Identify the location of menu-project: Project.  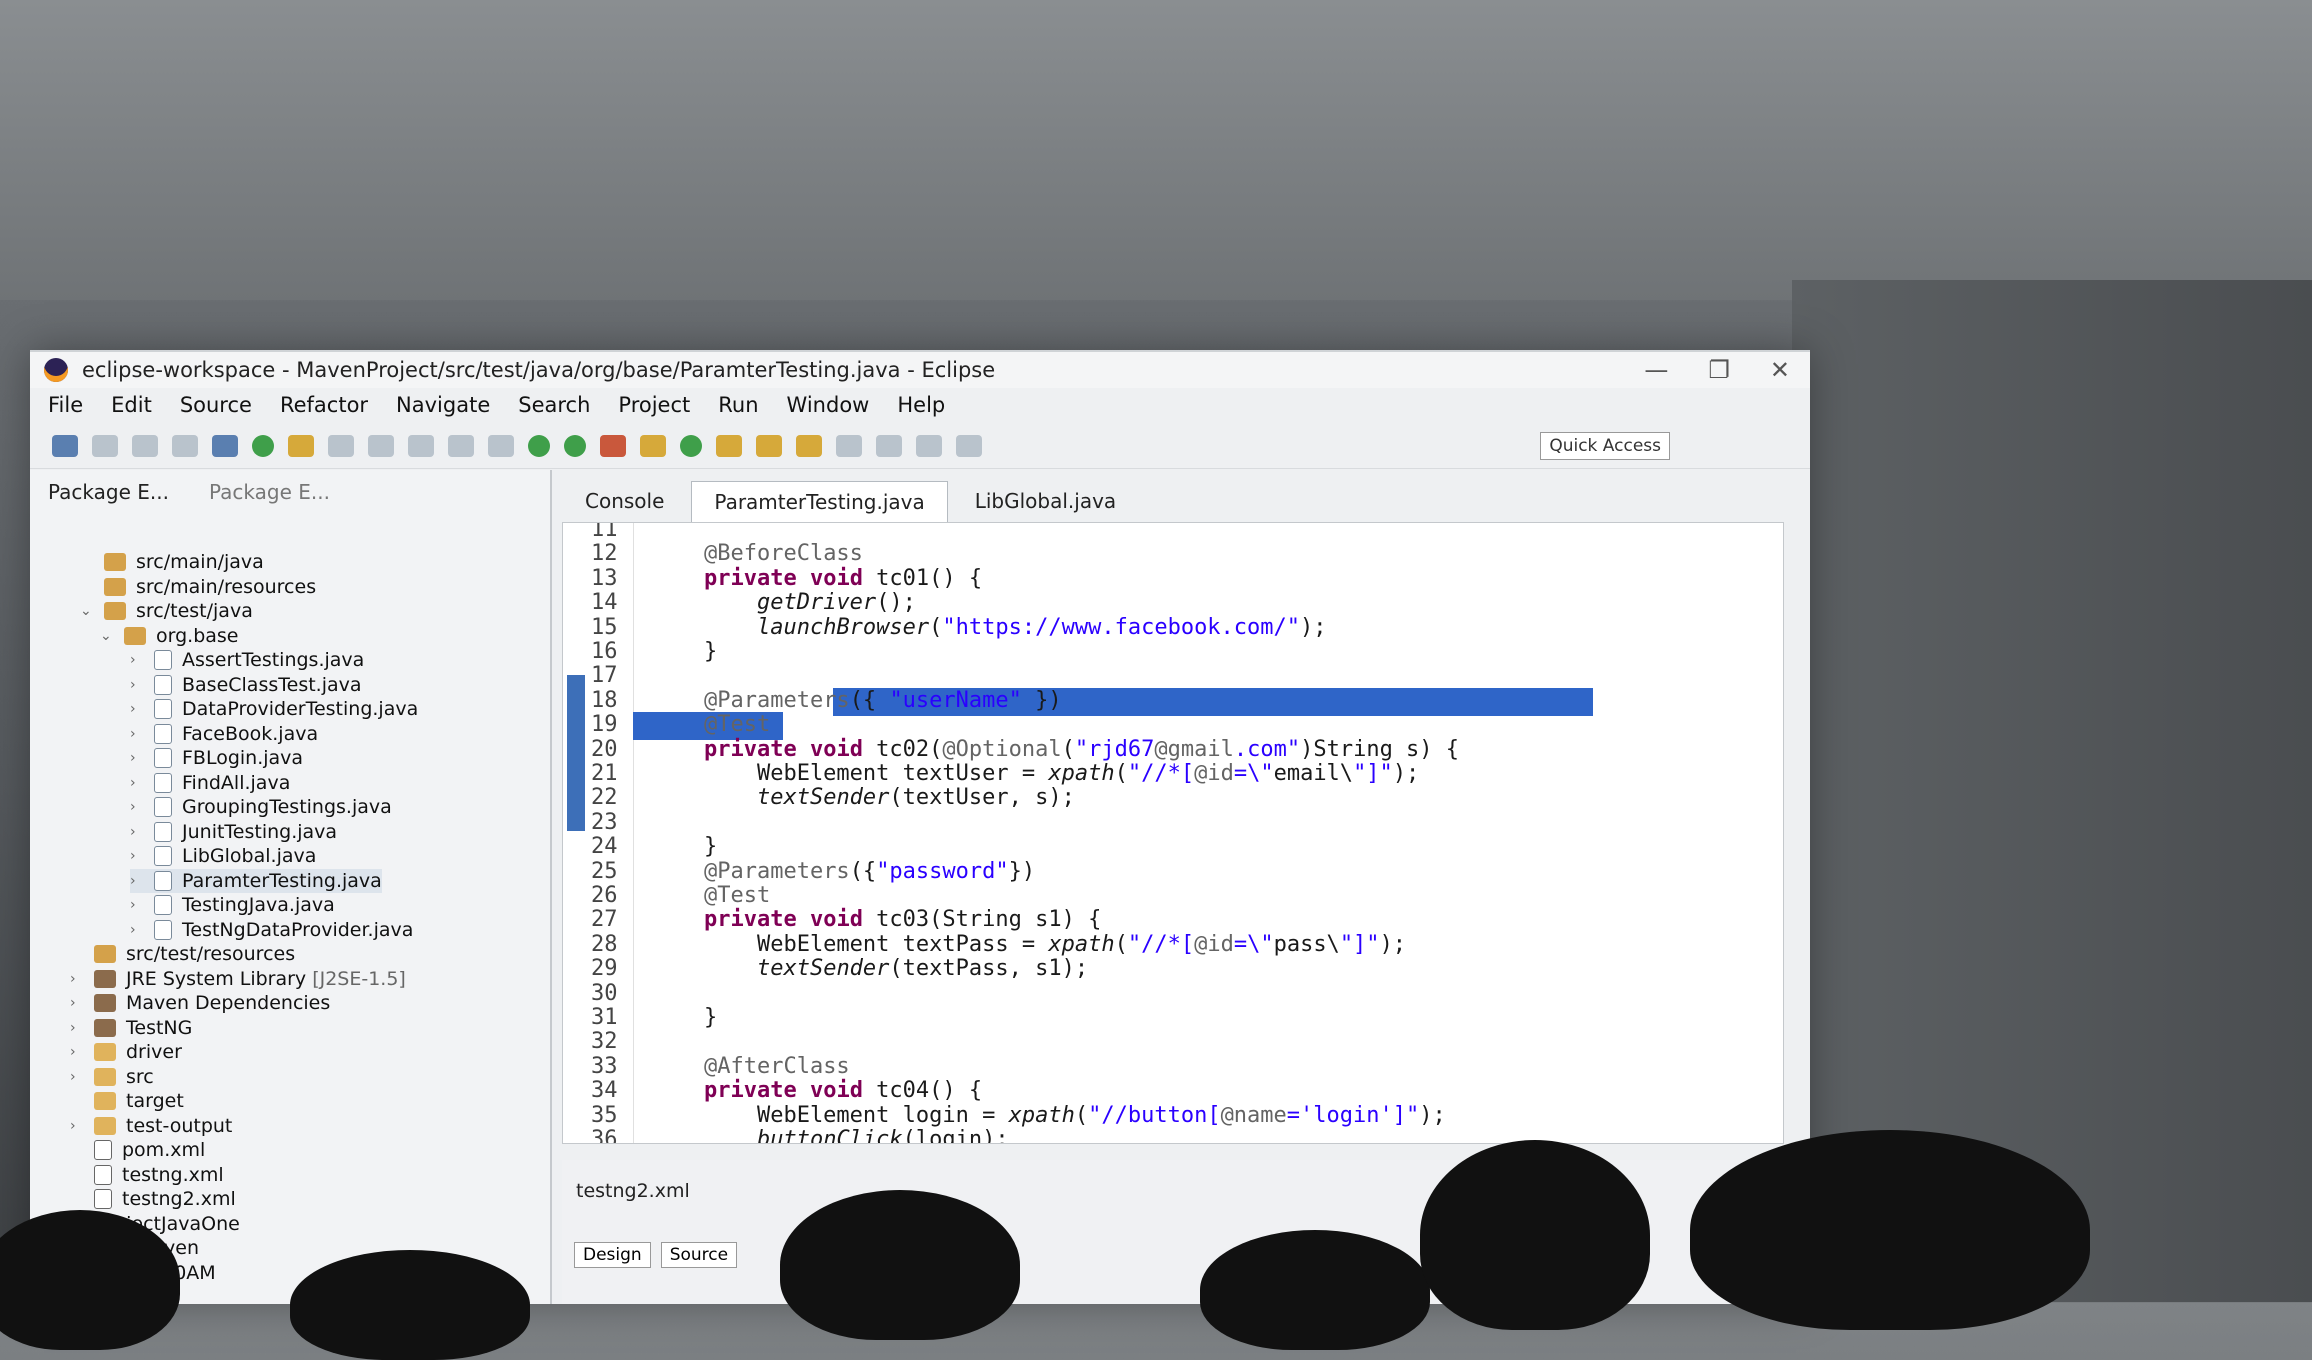
(654, 405).